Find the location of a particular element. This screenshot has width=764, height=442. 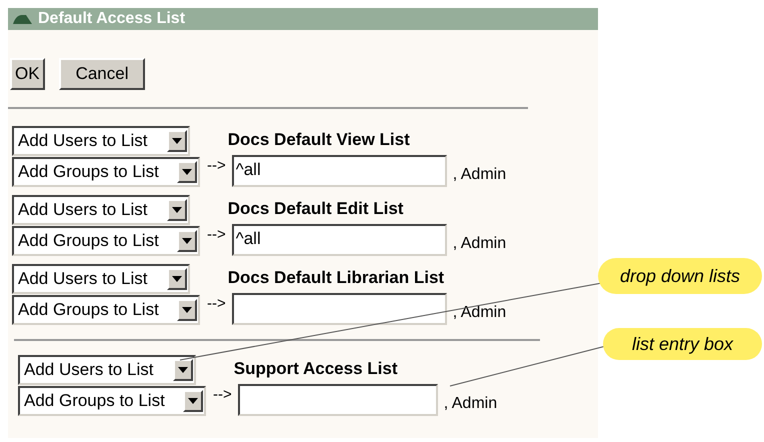

list-title: Support Access List is located at coordinates (316, 369).